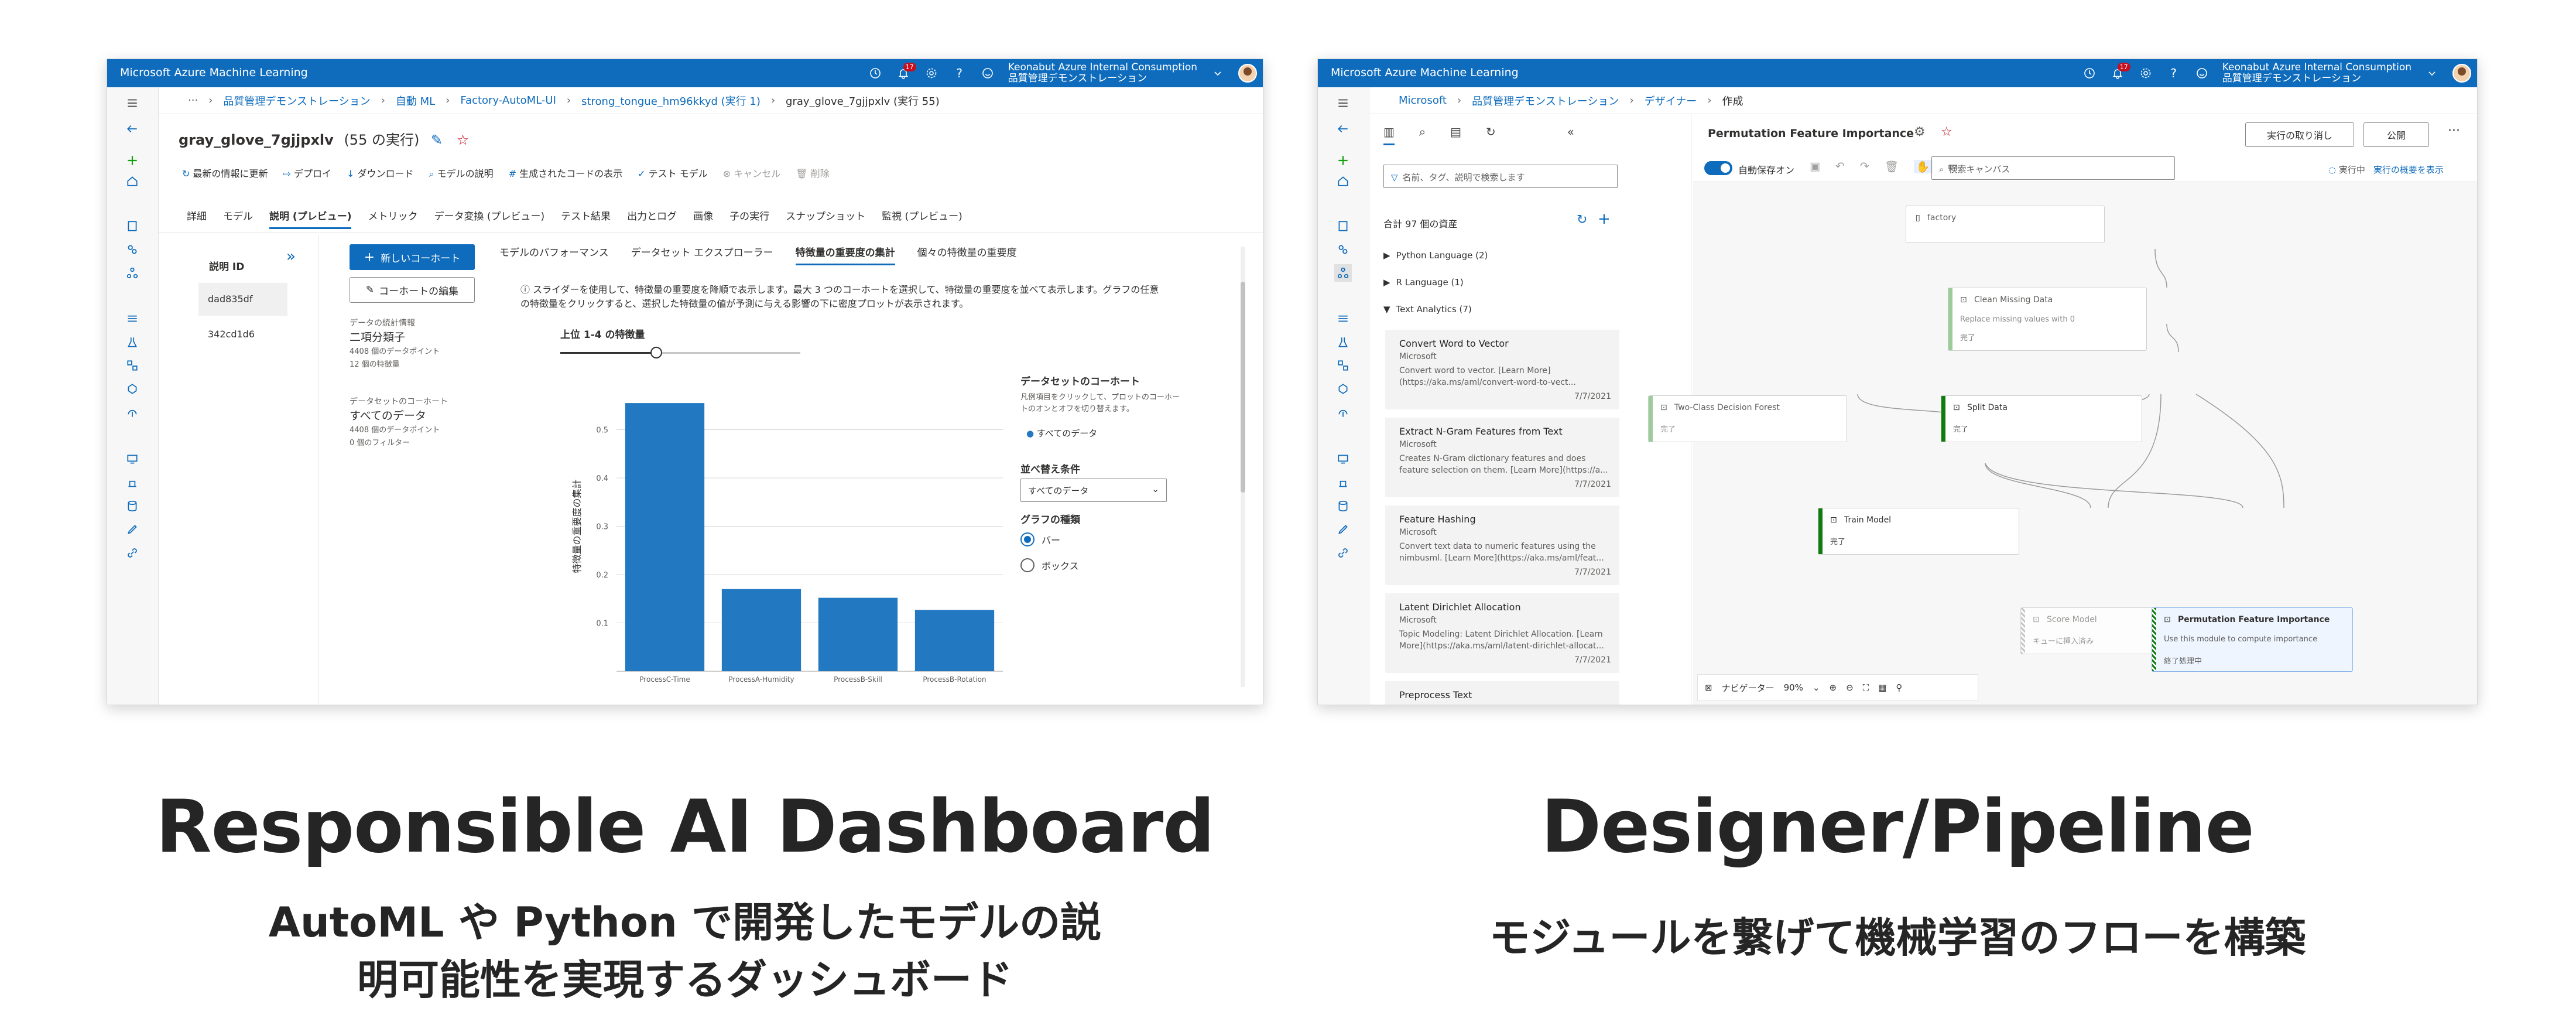 The image size is (2576, 1025). I want to click on cancel-button: ⊗ キャンセル, so click(752, 173).